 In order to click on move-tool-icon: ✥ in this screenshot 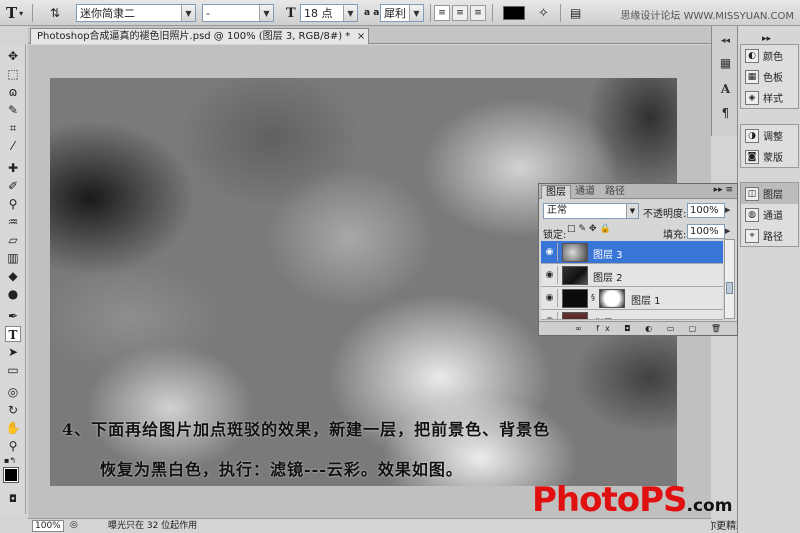, I will do `click(13, 56)`.